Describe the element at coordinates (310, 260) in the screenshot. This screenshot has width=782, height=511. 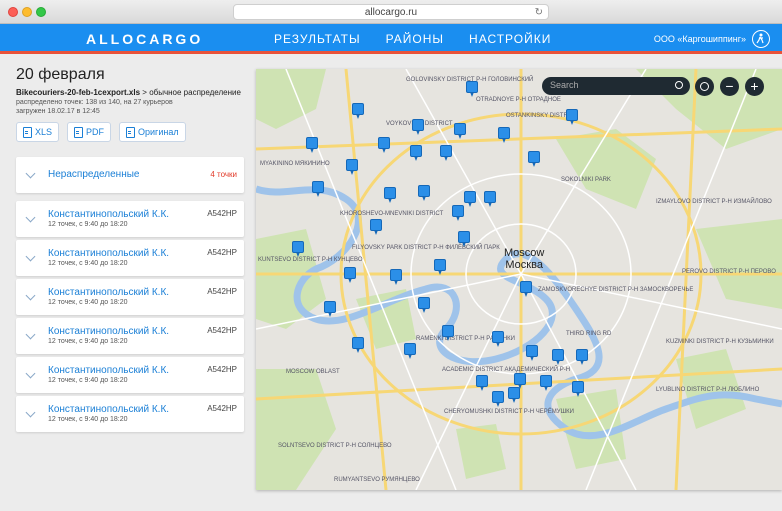
I see `map-label: KUNTSEVO DISTRICT Р-Н КУНЦЕВО` at that location.